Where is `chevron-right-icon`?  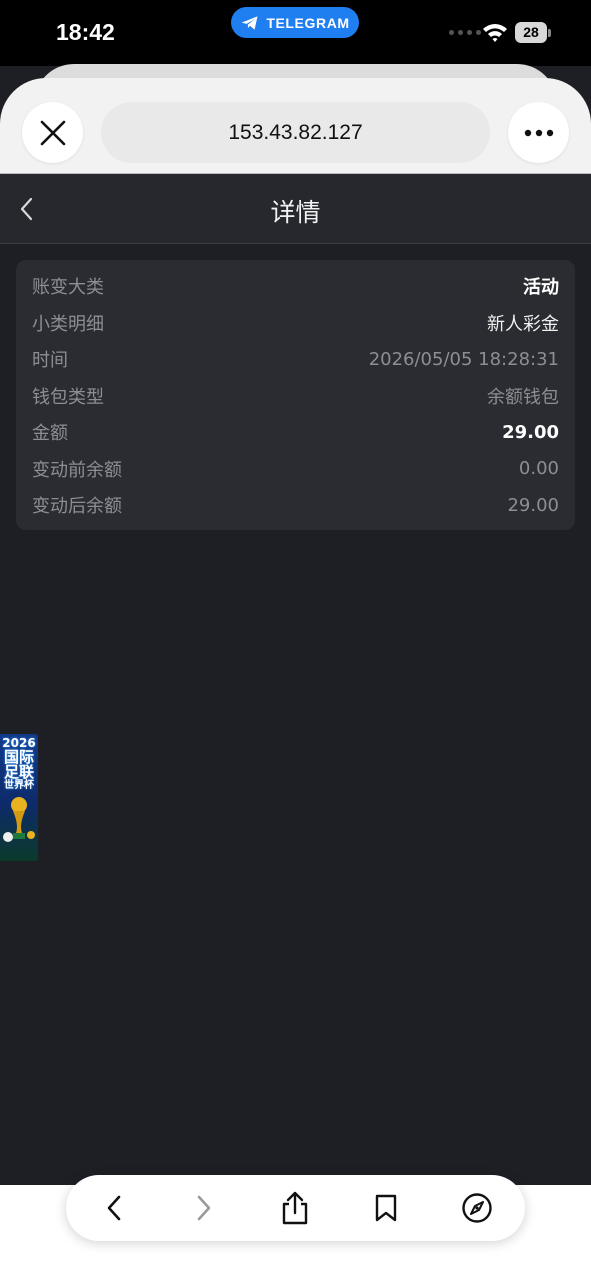 chevron-right-icon is located at coordinates (204, 1208).